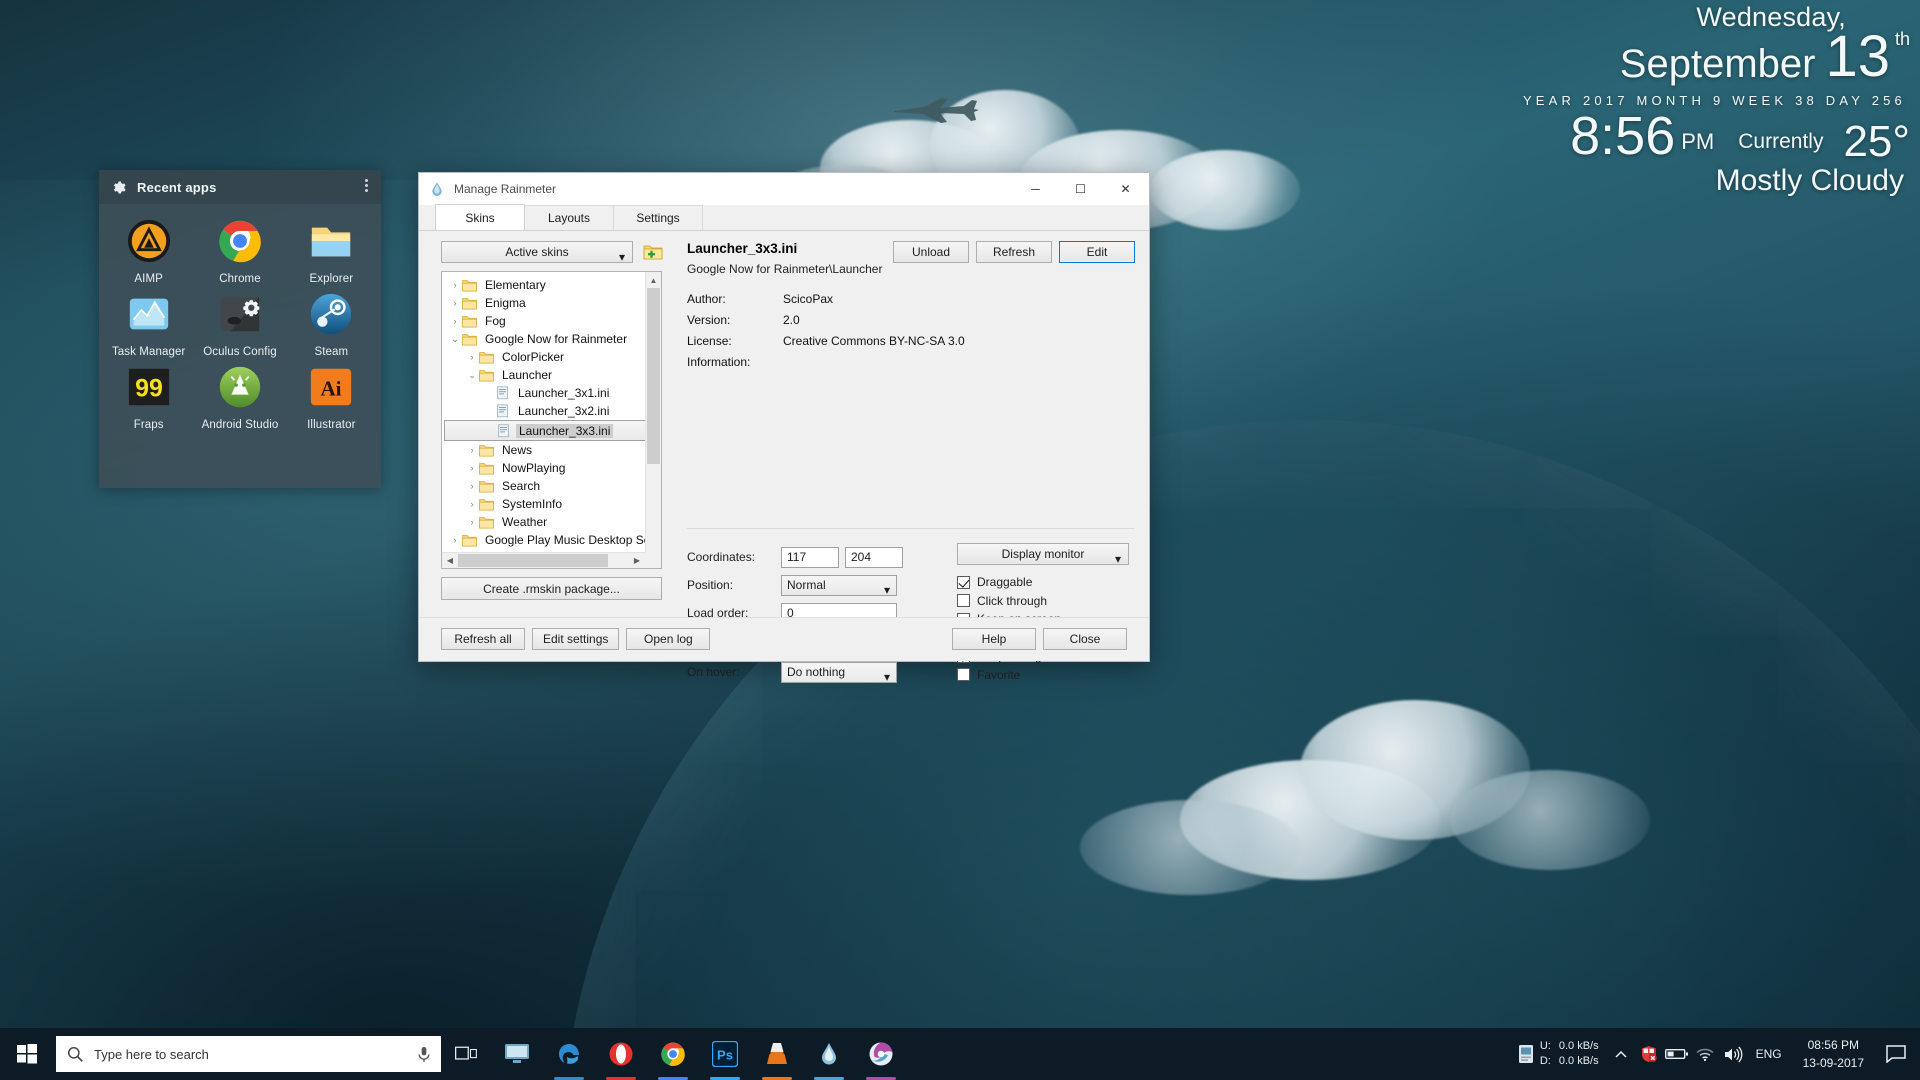 The width and height of the screenshot is (1920, 1080). Describe the element at coordinates (1621, 1054) in the screenshot. I see `show-hidden-icons-chevron-icon` at that location.